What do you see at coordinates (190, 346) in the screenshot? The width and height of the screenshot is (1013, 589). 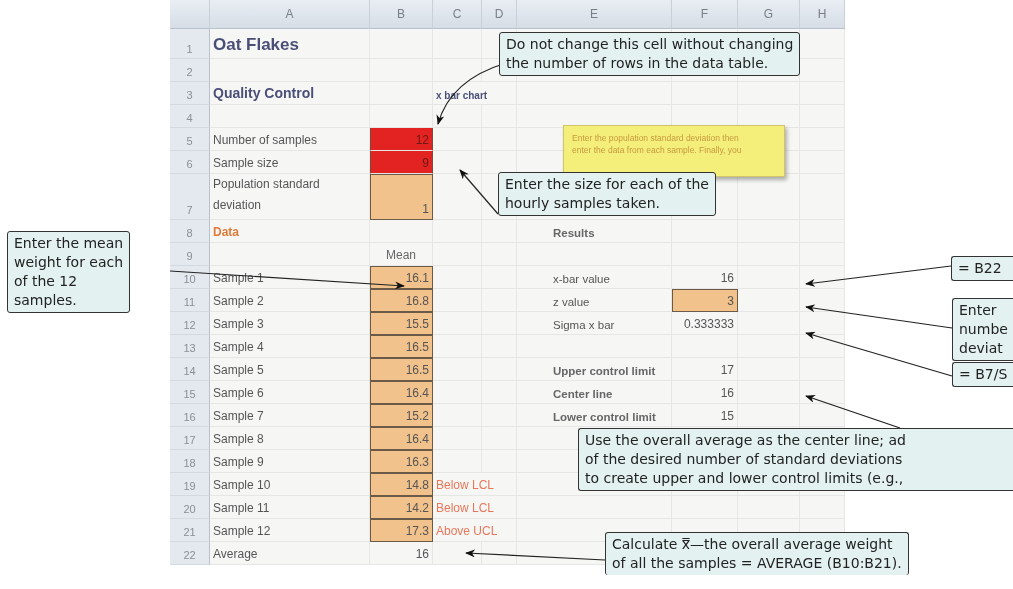 I see `row-header: 13` at bounding box center [190, 346].